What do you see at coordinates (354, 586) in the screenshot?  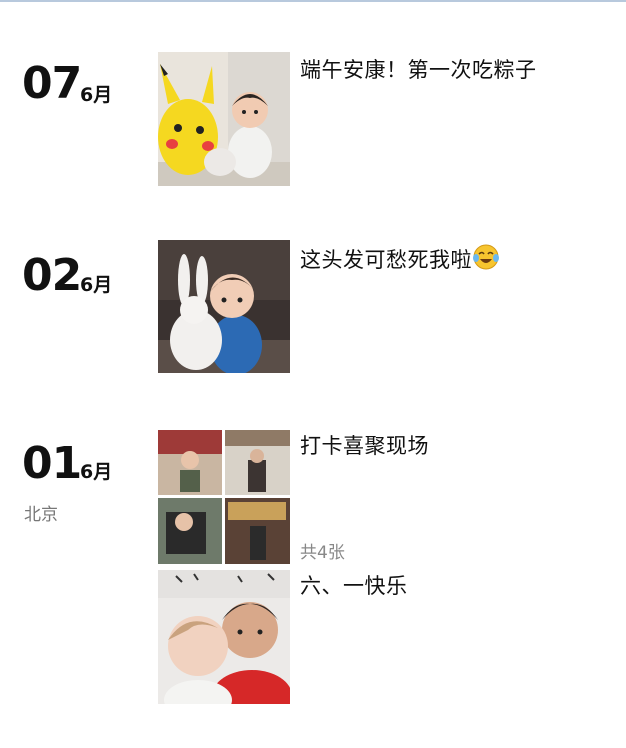 I see `post-caption: 六、一快乐` at bounding box center [354, 586].